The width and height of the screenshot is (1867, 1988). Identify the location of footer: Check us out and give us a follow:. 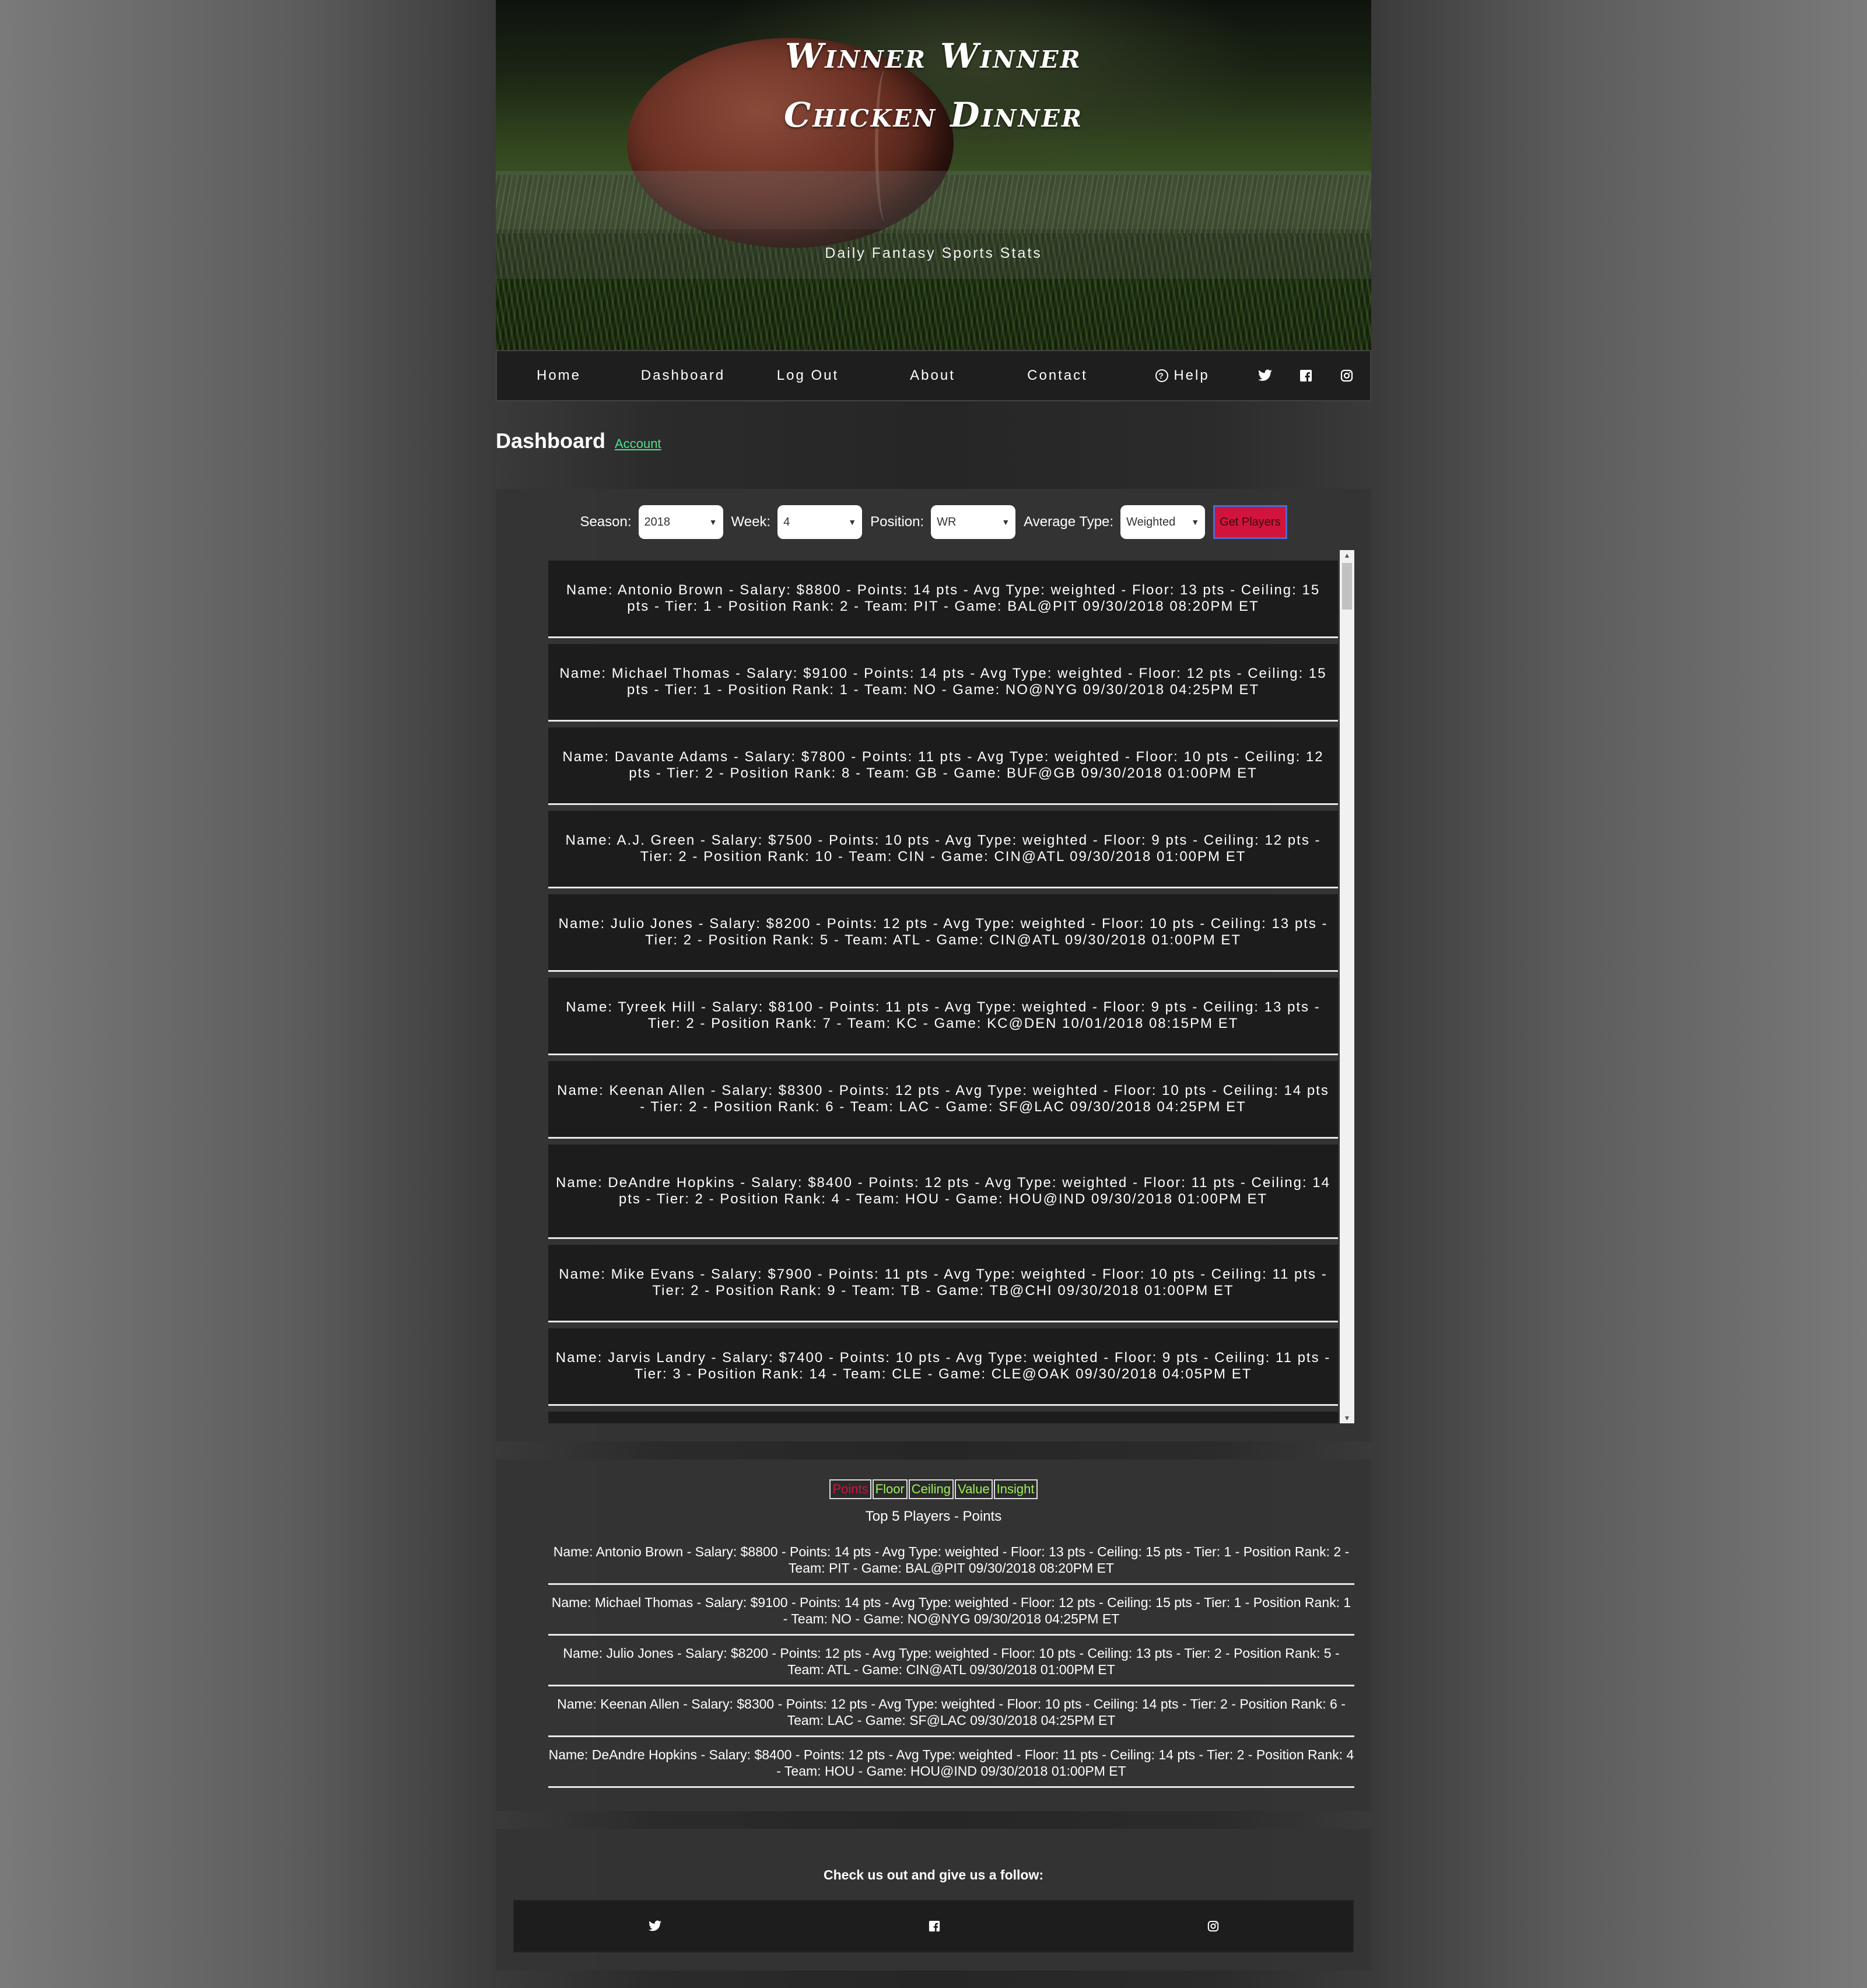
(934, 1900).